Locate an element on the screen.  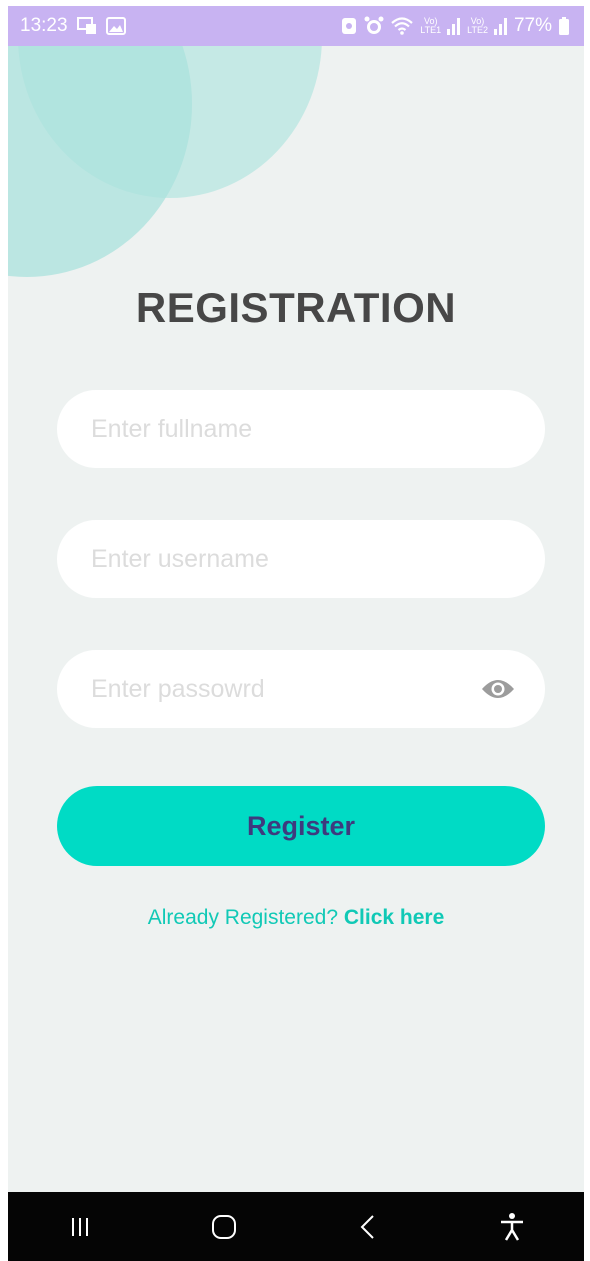
username-field is located at coordinates (301, 559).